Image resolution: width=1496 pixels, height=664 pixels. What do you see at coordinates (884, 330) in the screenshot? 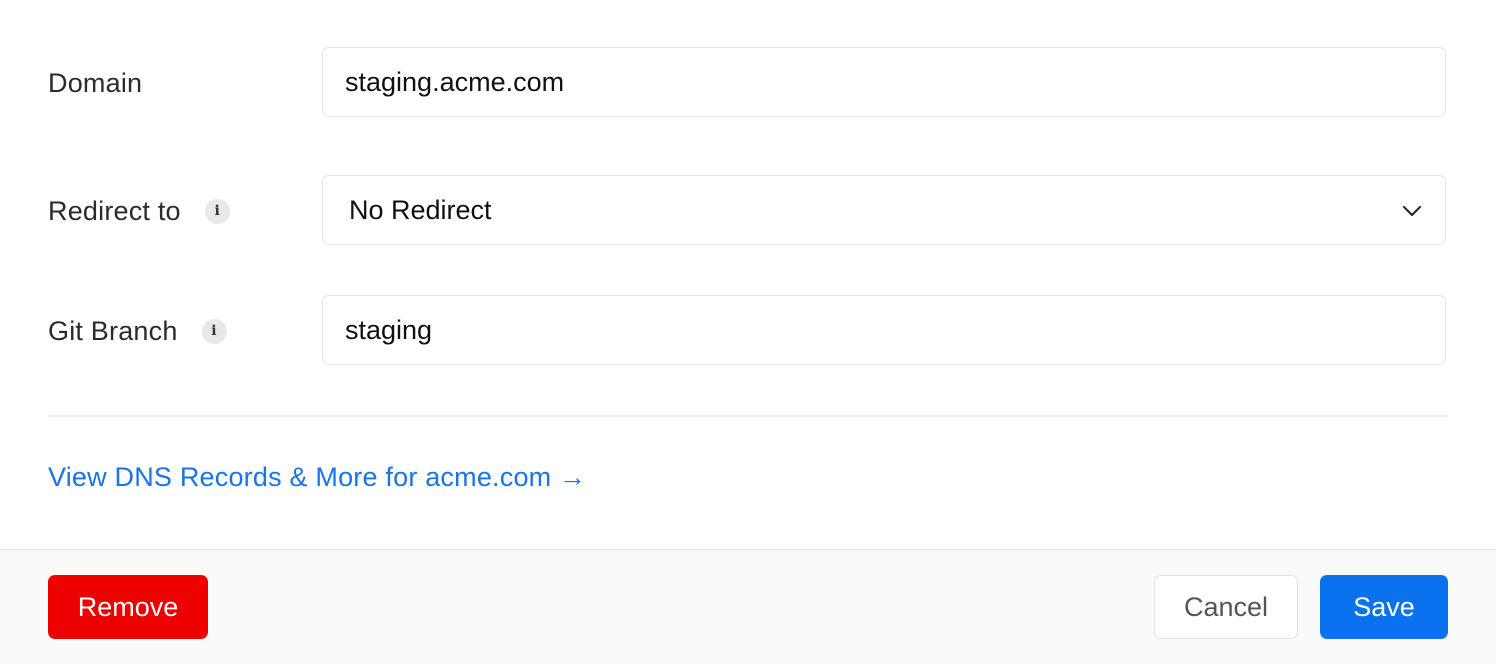
I see `git-branch-input: staging` at bounding box center [884, 330].